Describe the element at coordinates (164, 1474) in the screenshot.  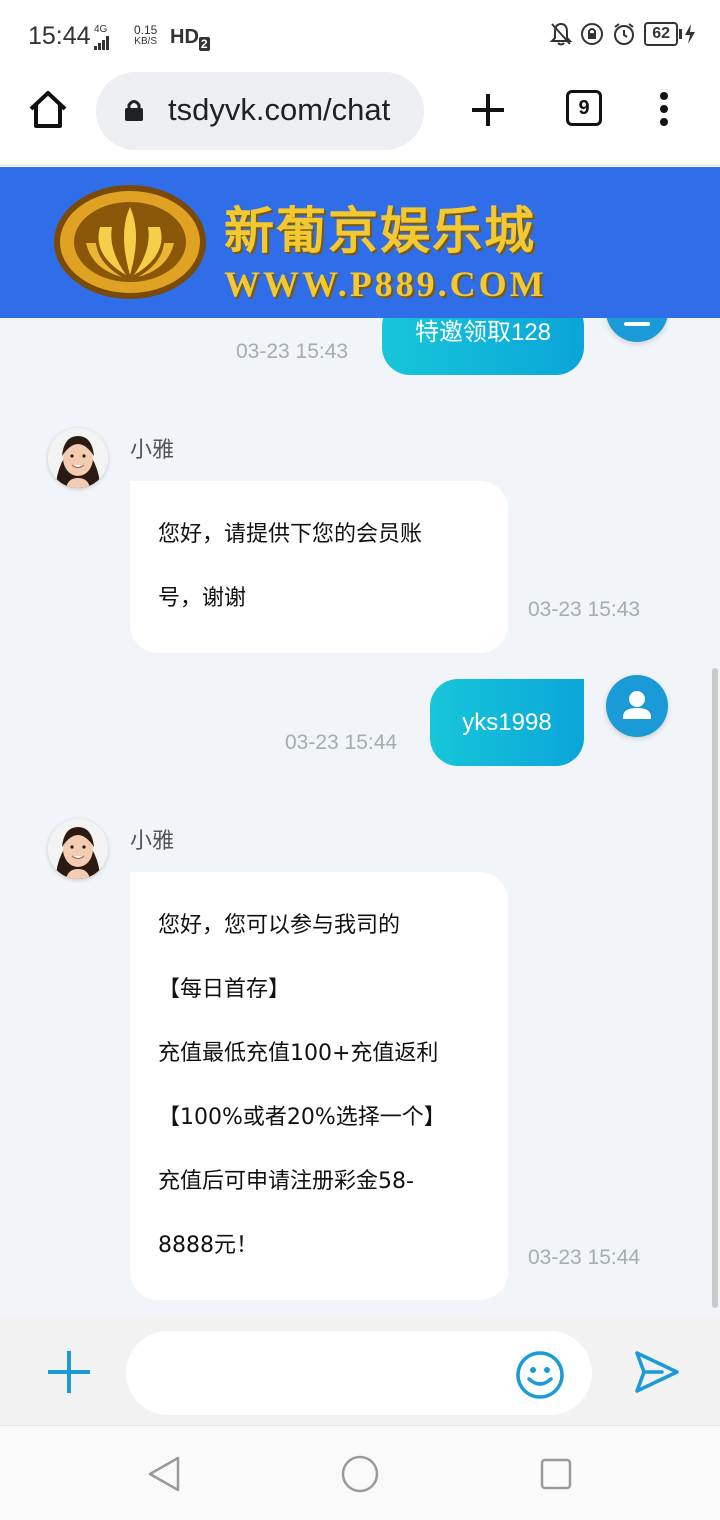
I see `back-icon` at that location.